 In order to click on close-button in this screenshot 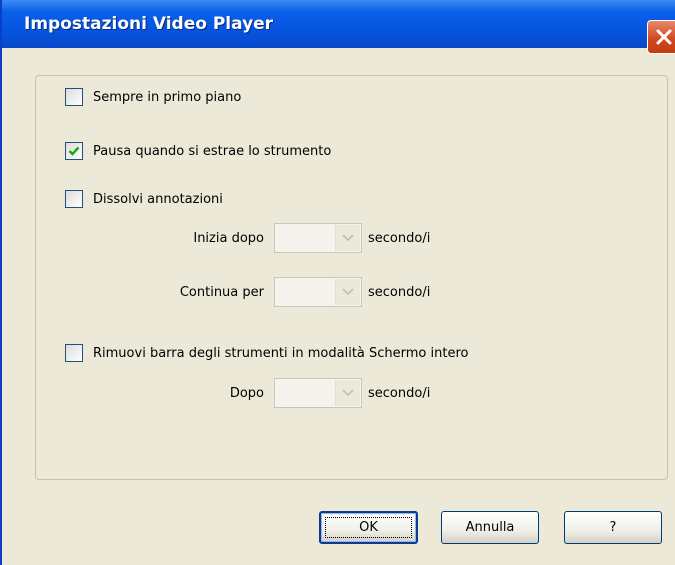, I will do `click(661, 37)`.